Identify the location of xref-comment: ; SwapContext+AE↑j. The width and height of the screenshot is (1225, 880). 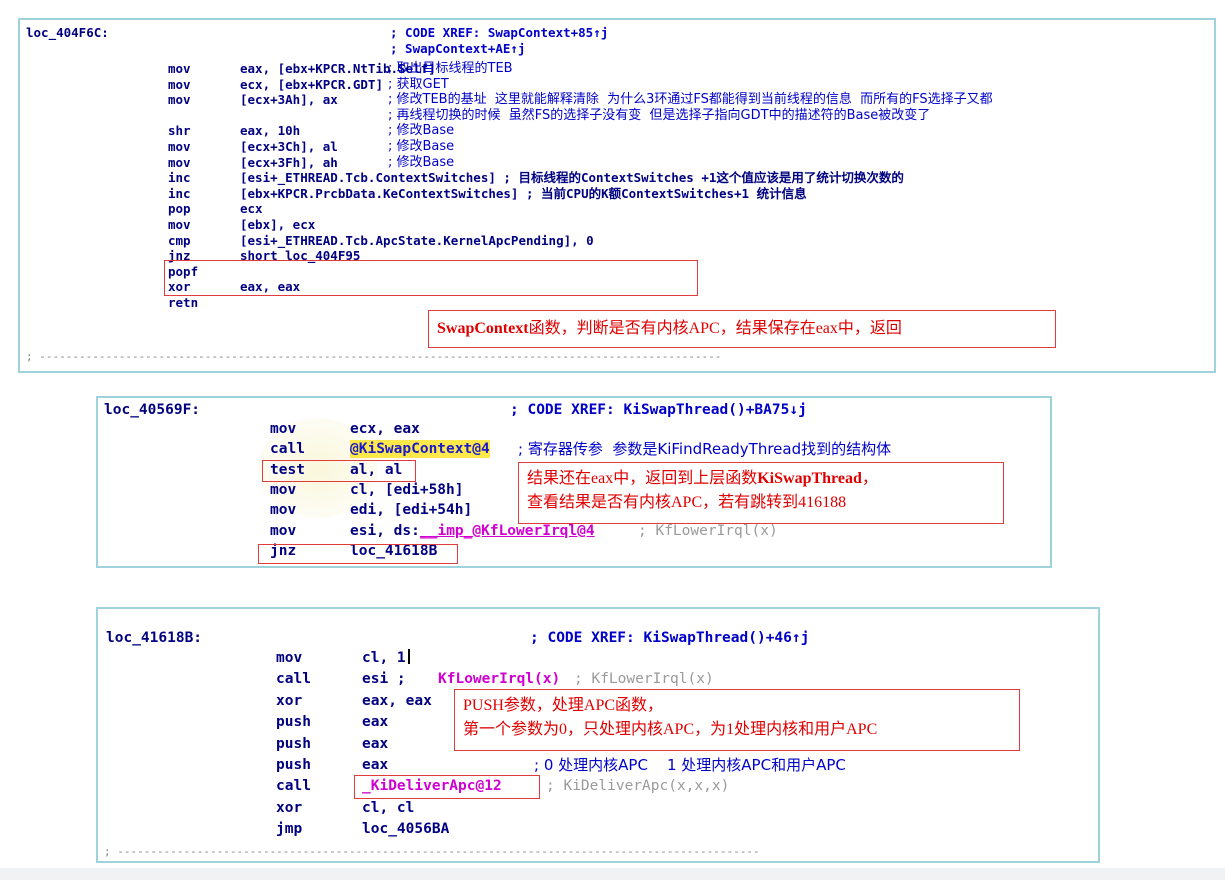
(458, 48).